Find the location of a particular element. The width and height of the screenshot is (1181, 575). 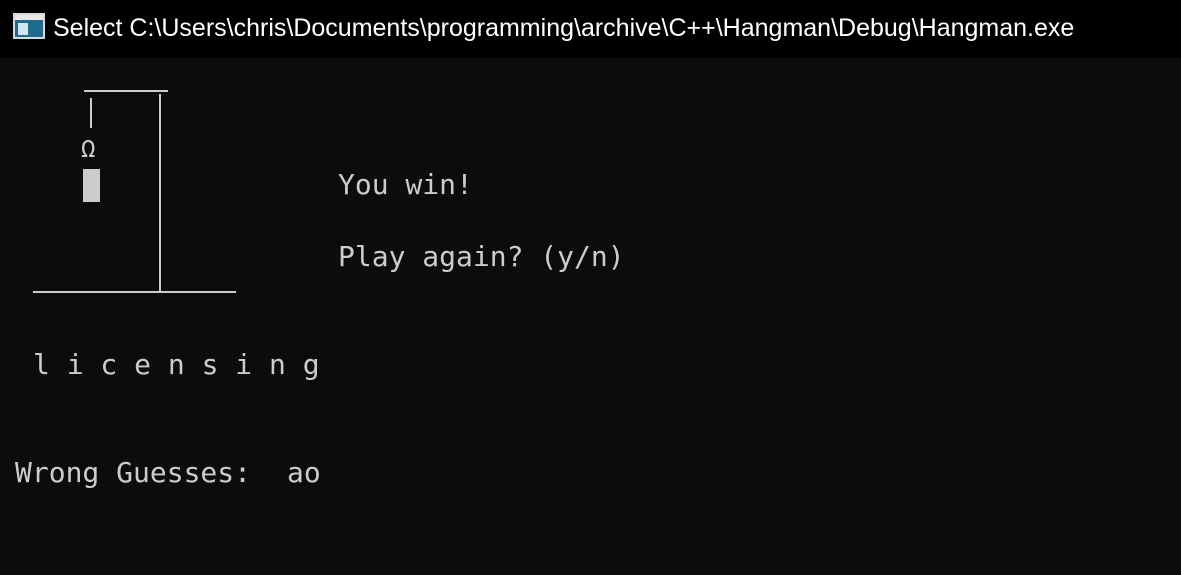

result-message: You win! is located at coordinates (405, 184).